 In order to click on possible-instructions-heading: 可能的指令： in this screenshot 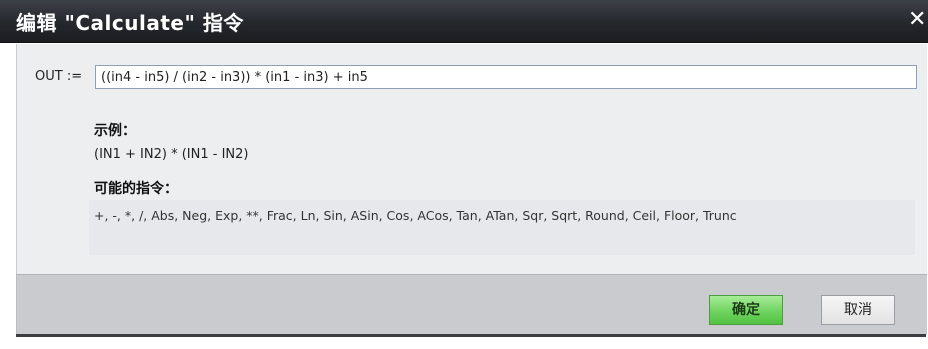, I will do `click(136, 189)`.